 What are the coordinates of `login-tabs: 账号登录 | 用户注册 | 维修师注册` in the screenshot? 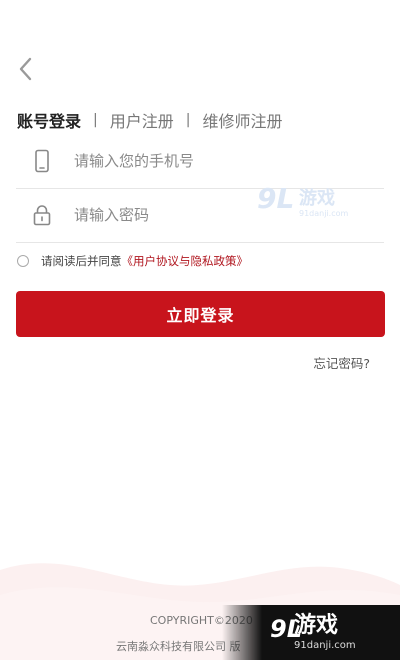 It's located at (149, 120).